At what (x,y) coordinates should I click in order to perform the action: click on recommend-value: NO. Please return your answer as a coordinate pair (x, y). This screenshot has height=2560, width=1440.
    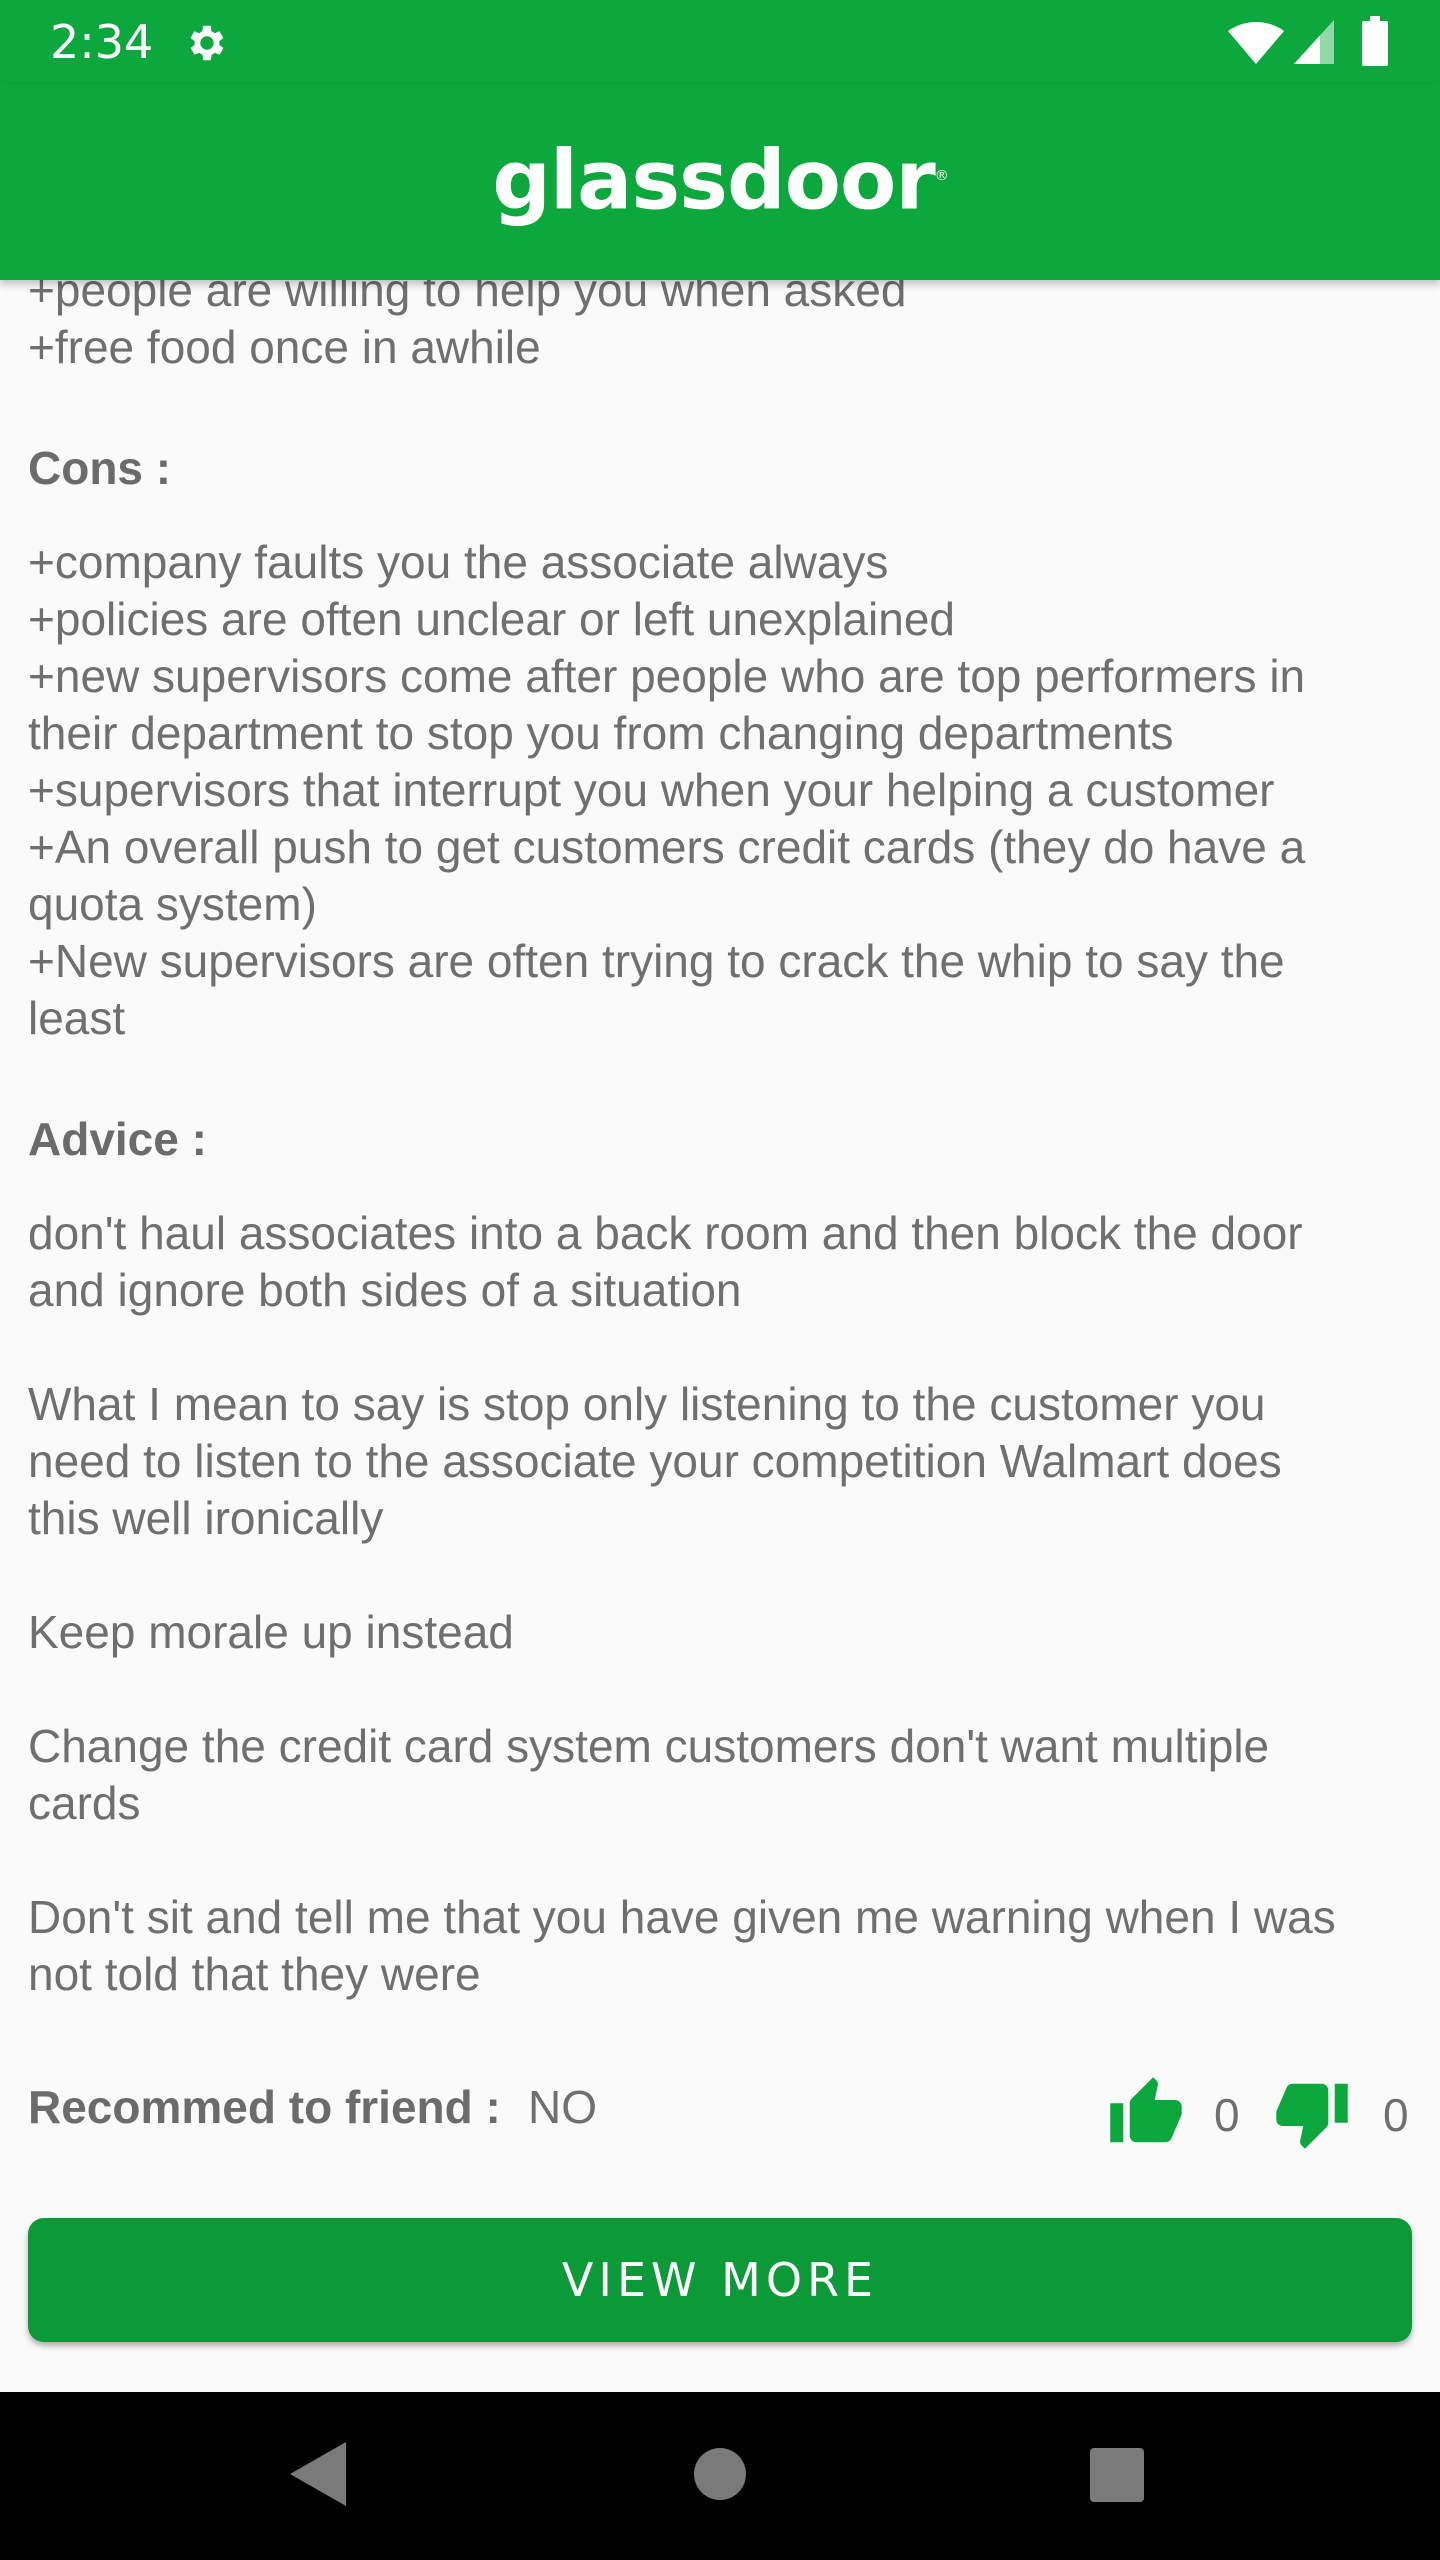
    Looking at the image, I should click on (562, 2107).